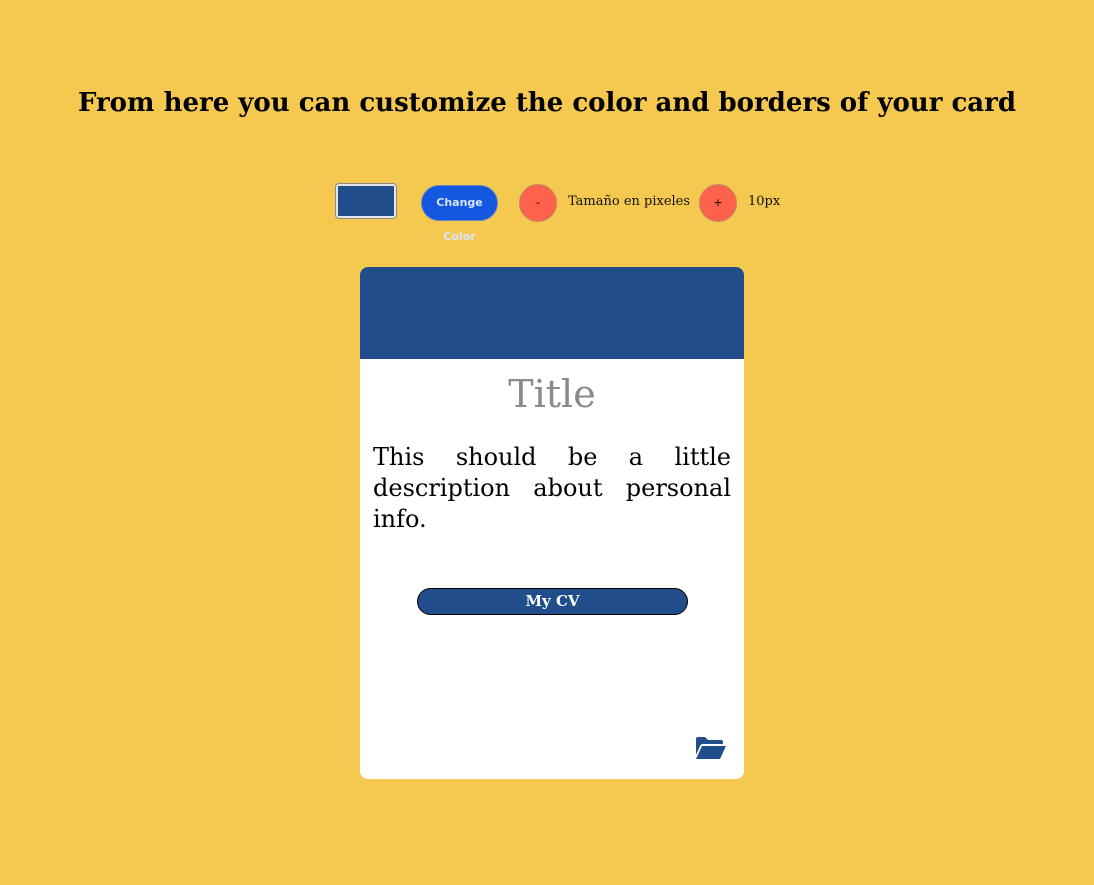  What do you see at coordinates (629, 201) in the screenshot?
I see `border-size-label: Tamaño en pixeles` at bounding box center [629, 201].